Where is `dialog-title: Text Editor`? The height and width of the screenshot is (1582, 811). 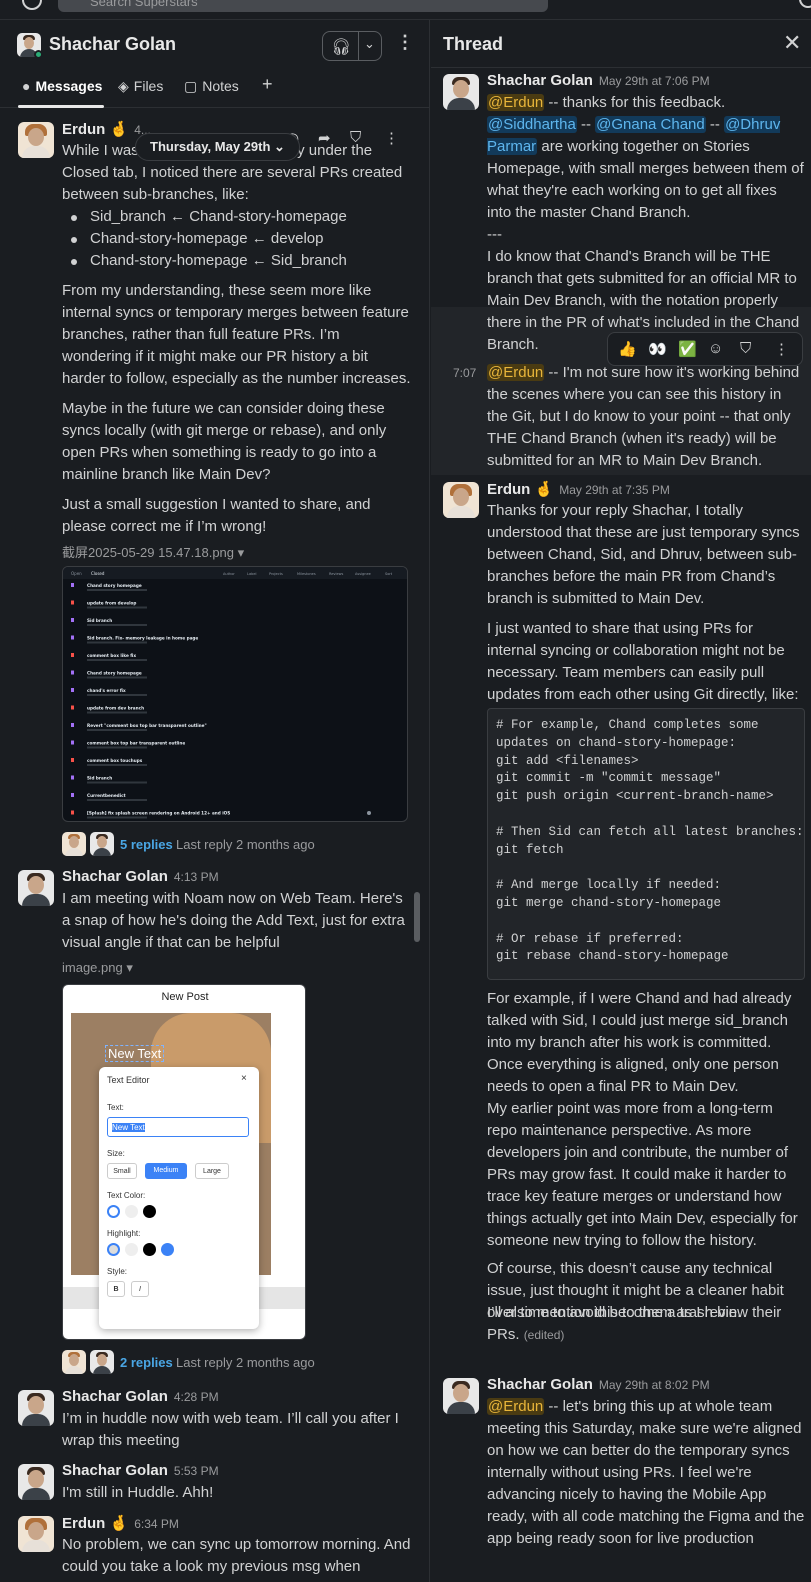 dialog-title: Text Editor is located at coordinates (128, 1080).